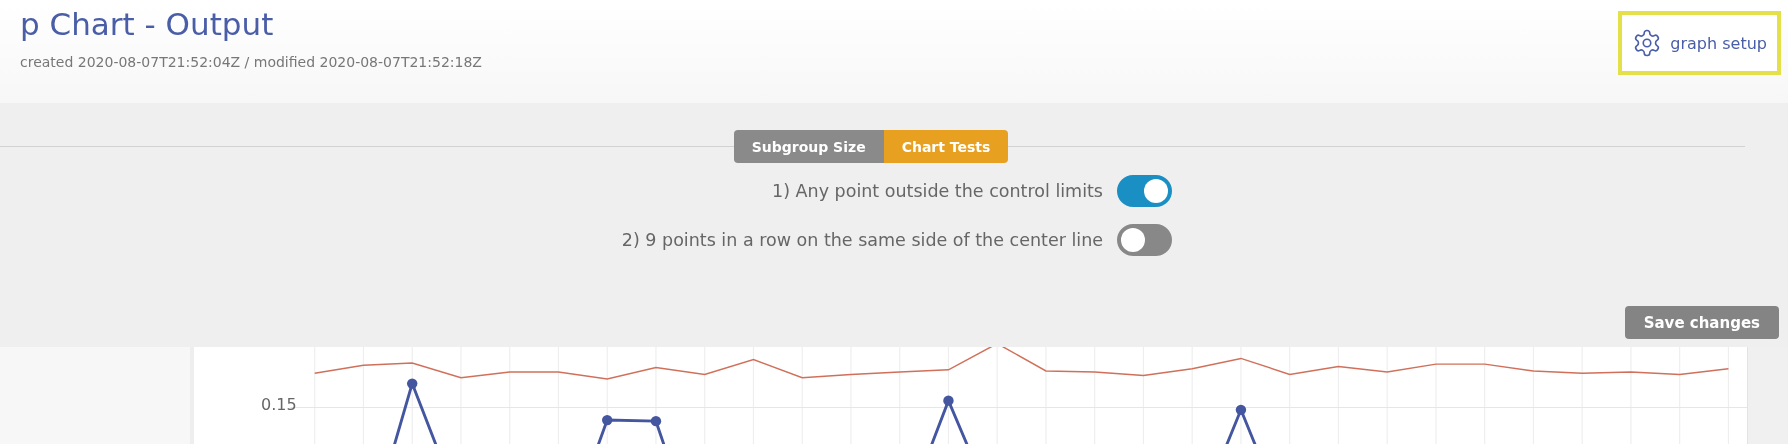 The height and width of the screenshot is (444, 1788). I want to click on scrollbar, so click(1767, 395).